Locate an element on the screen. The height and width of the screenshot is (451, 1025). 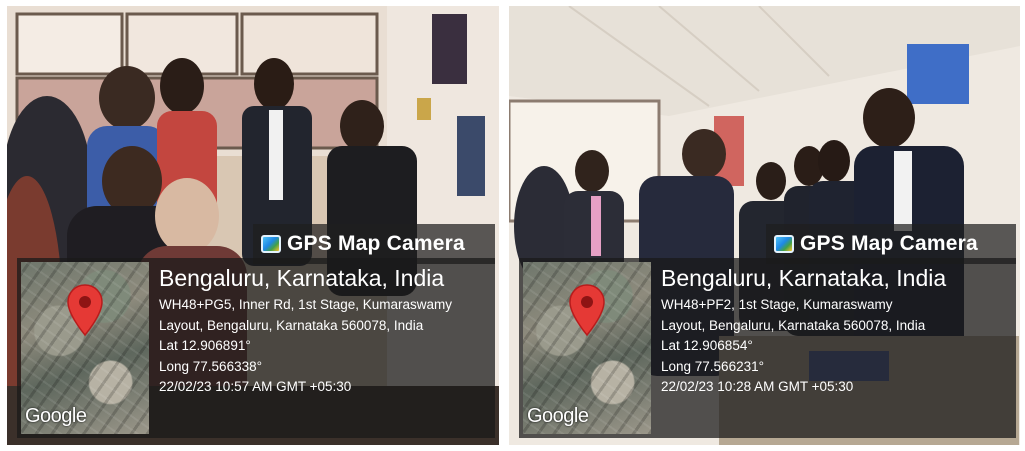
timestamp: 22/02/23 10:28 AM GMT +05:30 is located at coordinates (757, 386).